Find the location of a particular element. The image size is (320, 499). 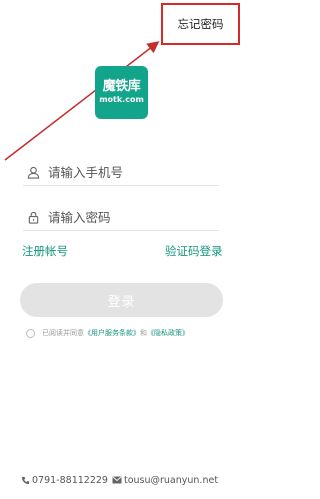

login-button-label: 登录 is located at coordinates (121, 302).